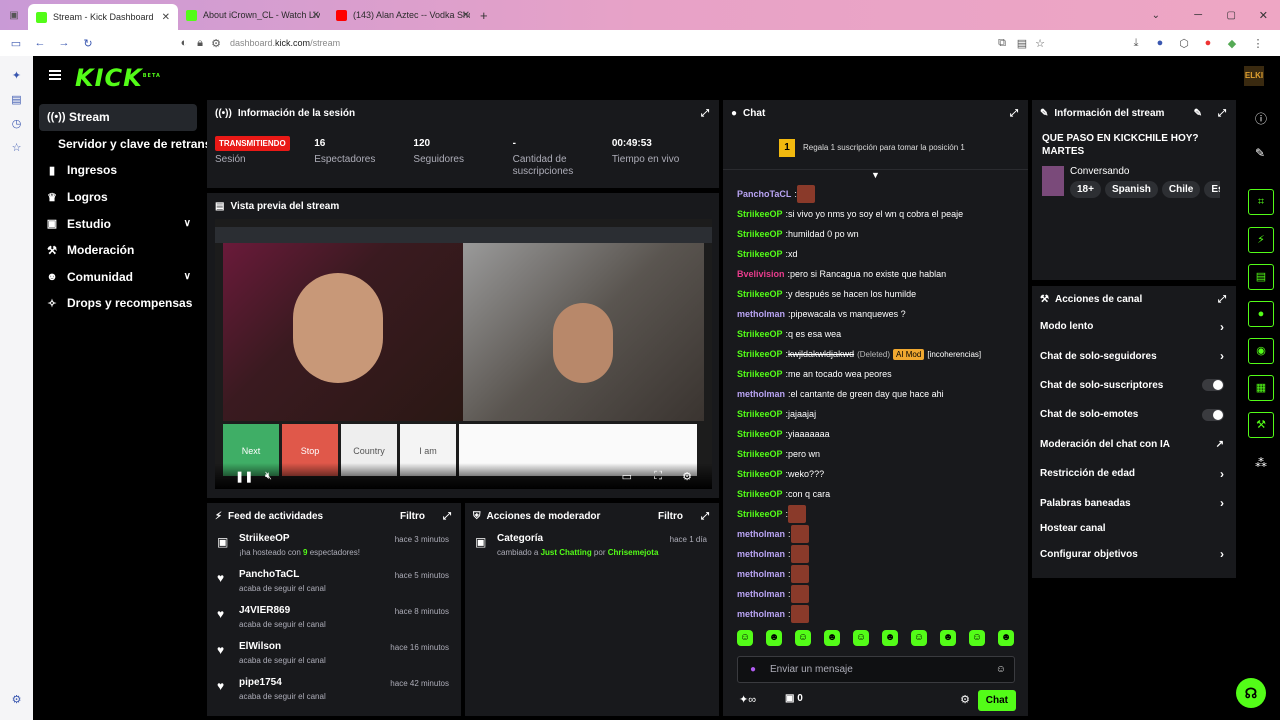 The image size is (1280, 720). Describe the element at coordinates (1134, 326) in the screenshot. I see `action-slow-mode: Modo lento ›` at that location.